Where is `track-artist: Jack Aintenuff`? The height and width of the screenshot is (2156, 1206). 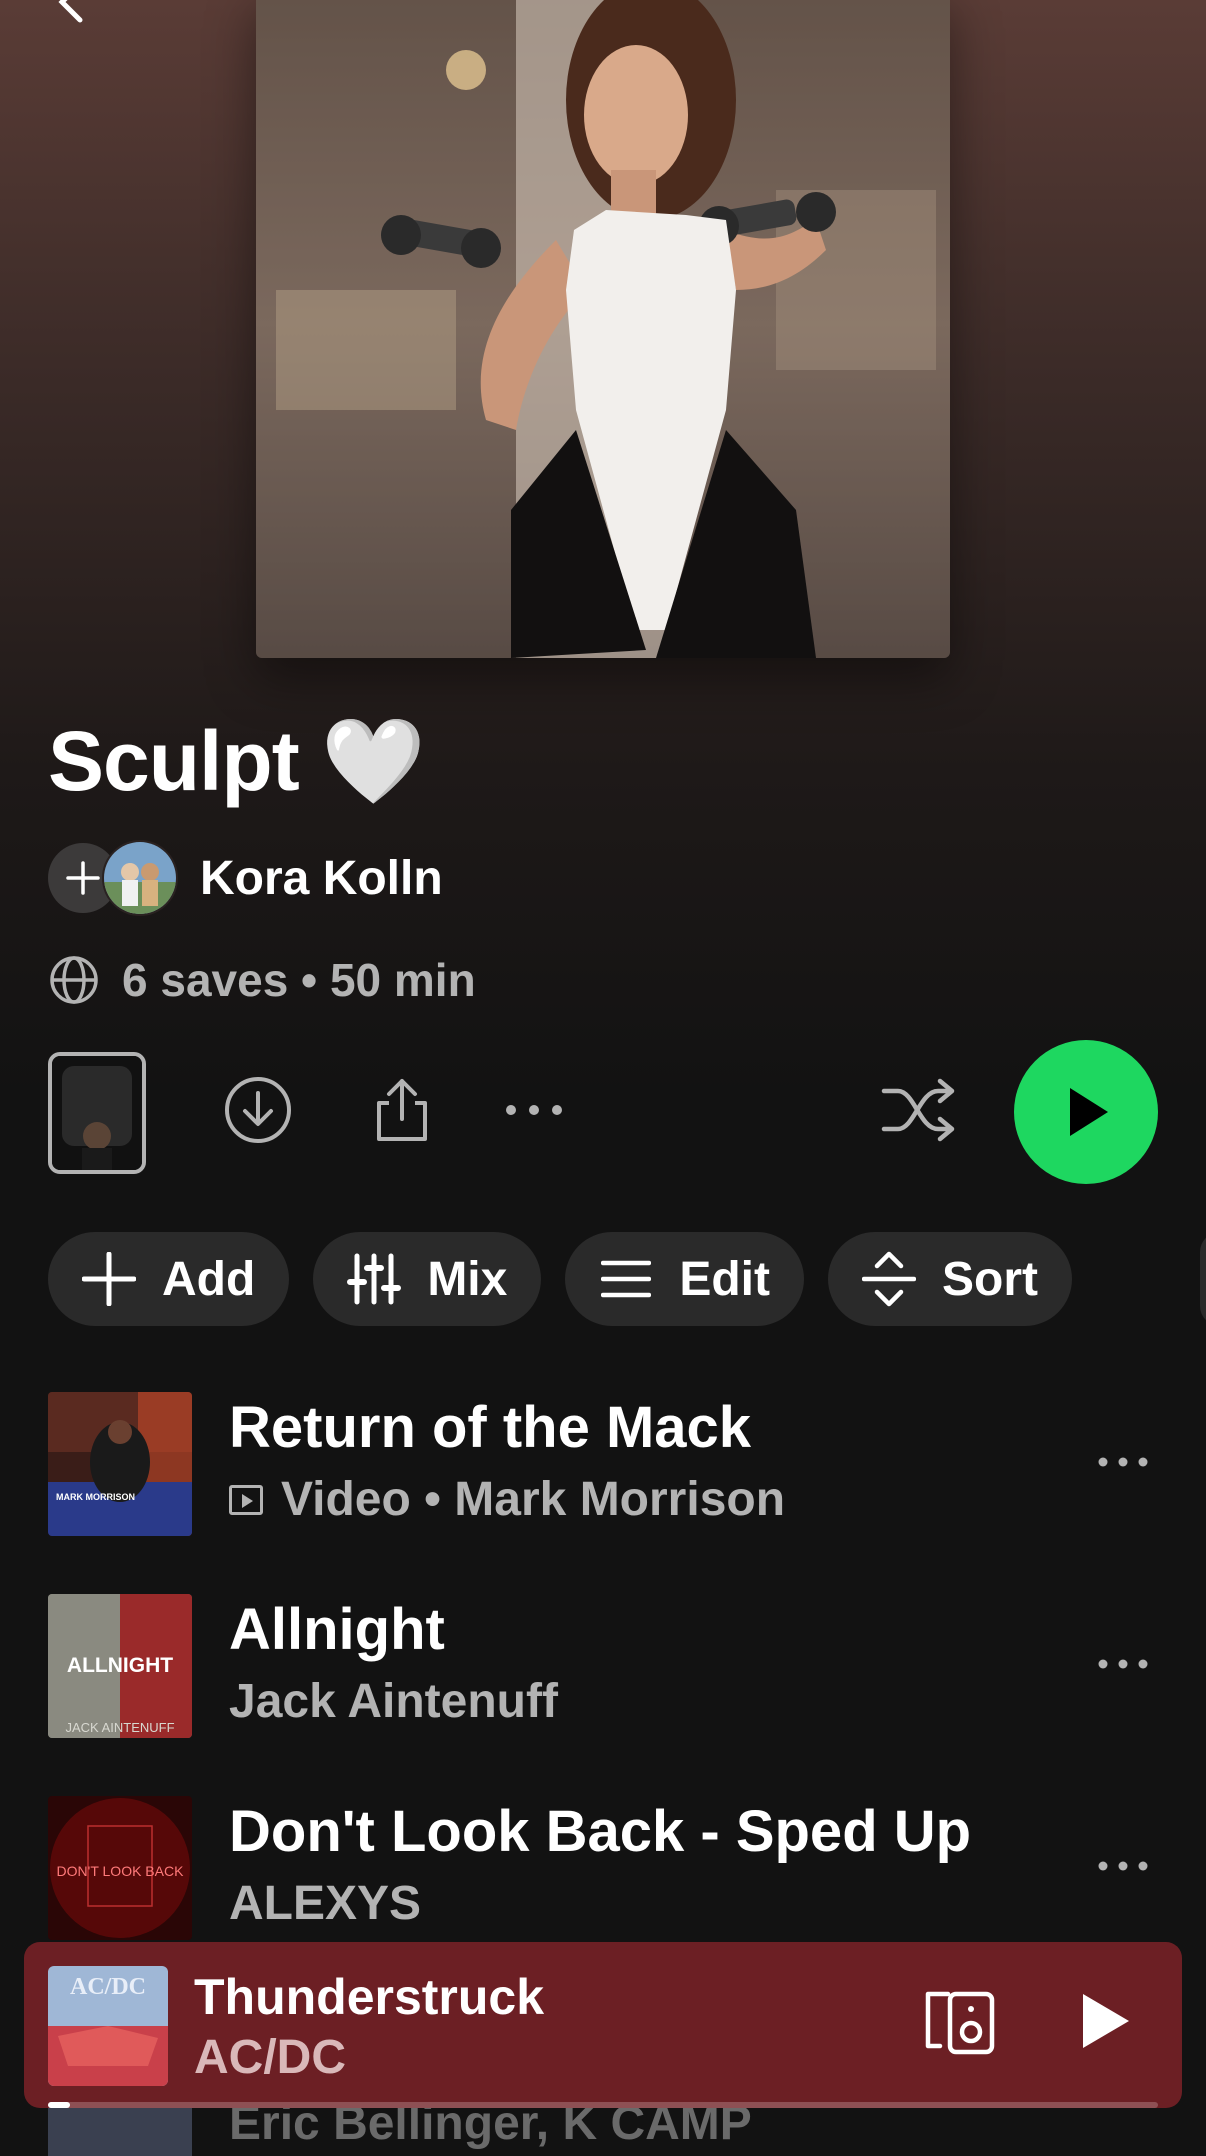
track-artist: Jack Aintenuff is located at coordinates (393, 1701).